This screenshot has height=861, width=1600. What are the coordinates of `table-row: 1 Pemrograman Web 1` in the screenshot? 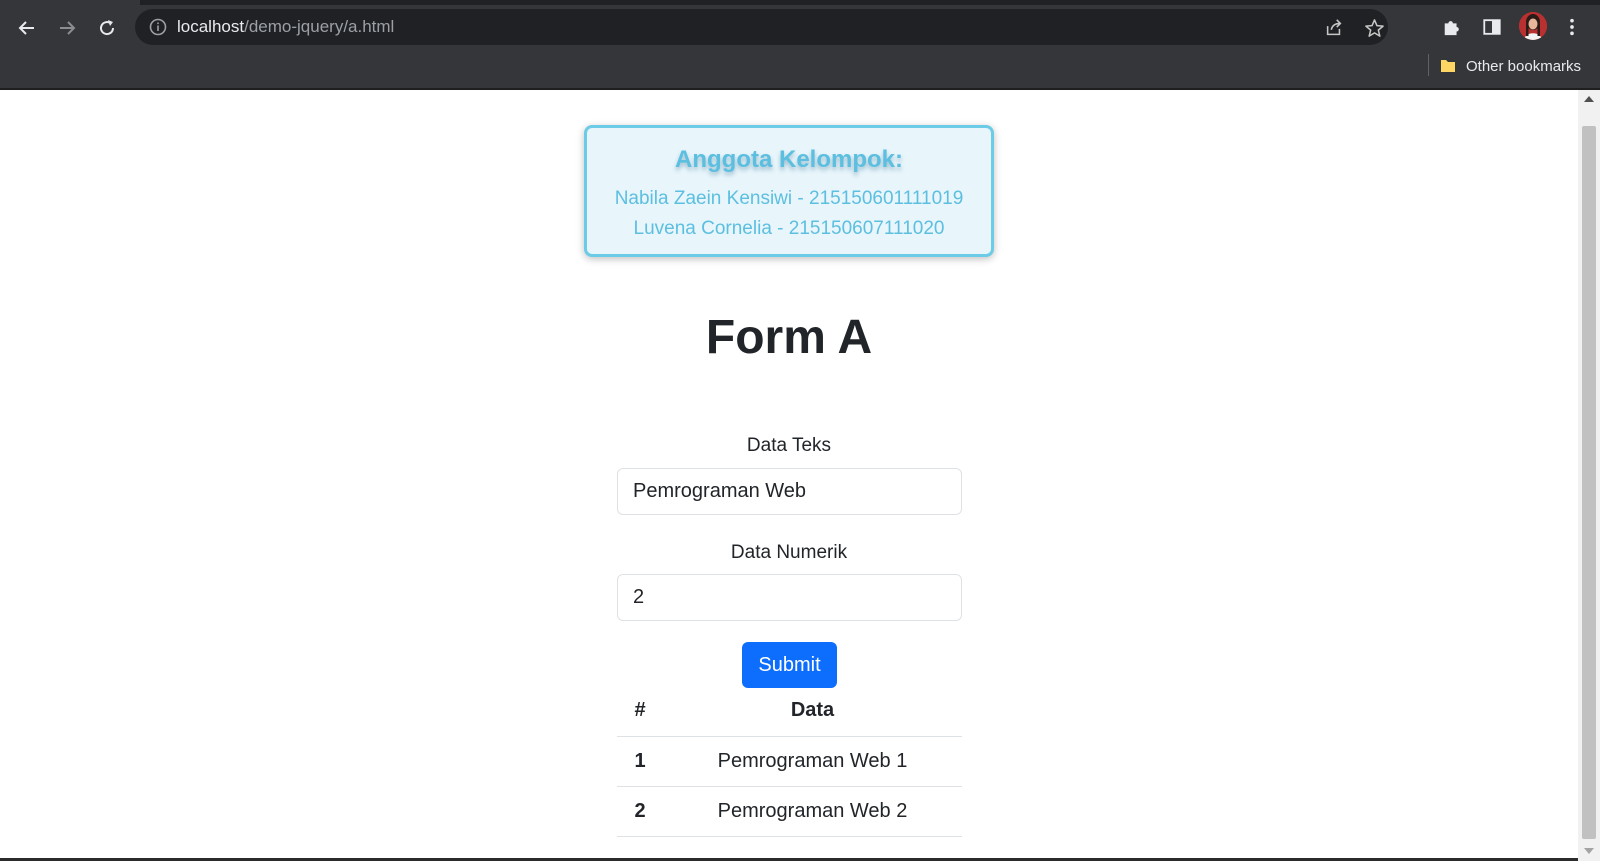 It's located at (789, 761).